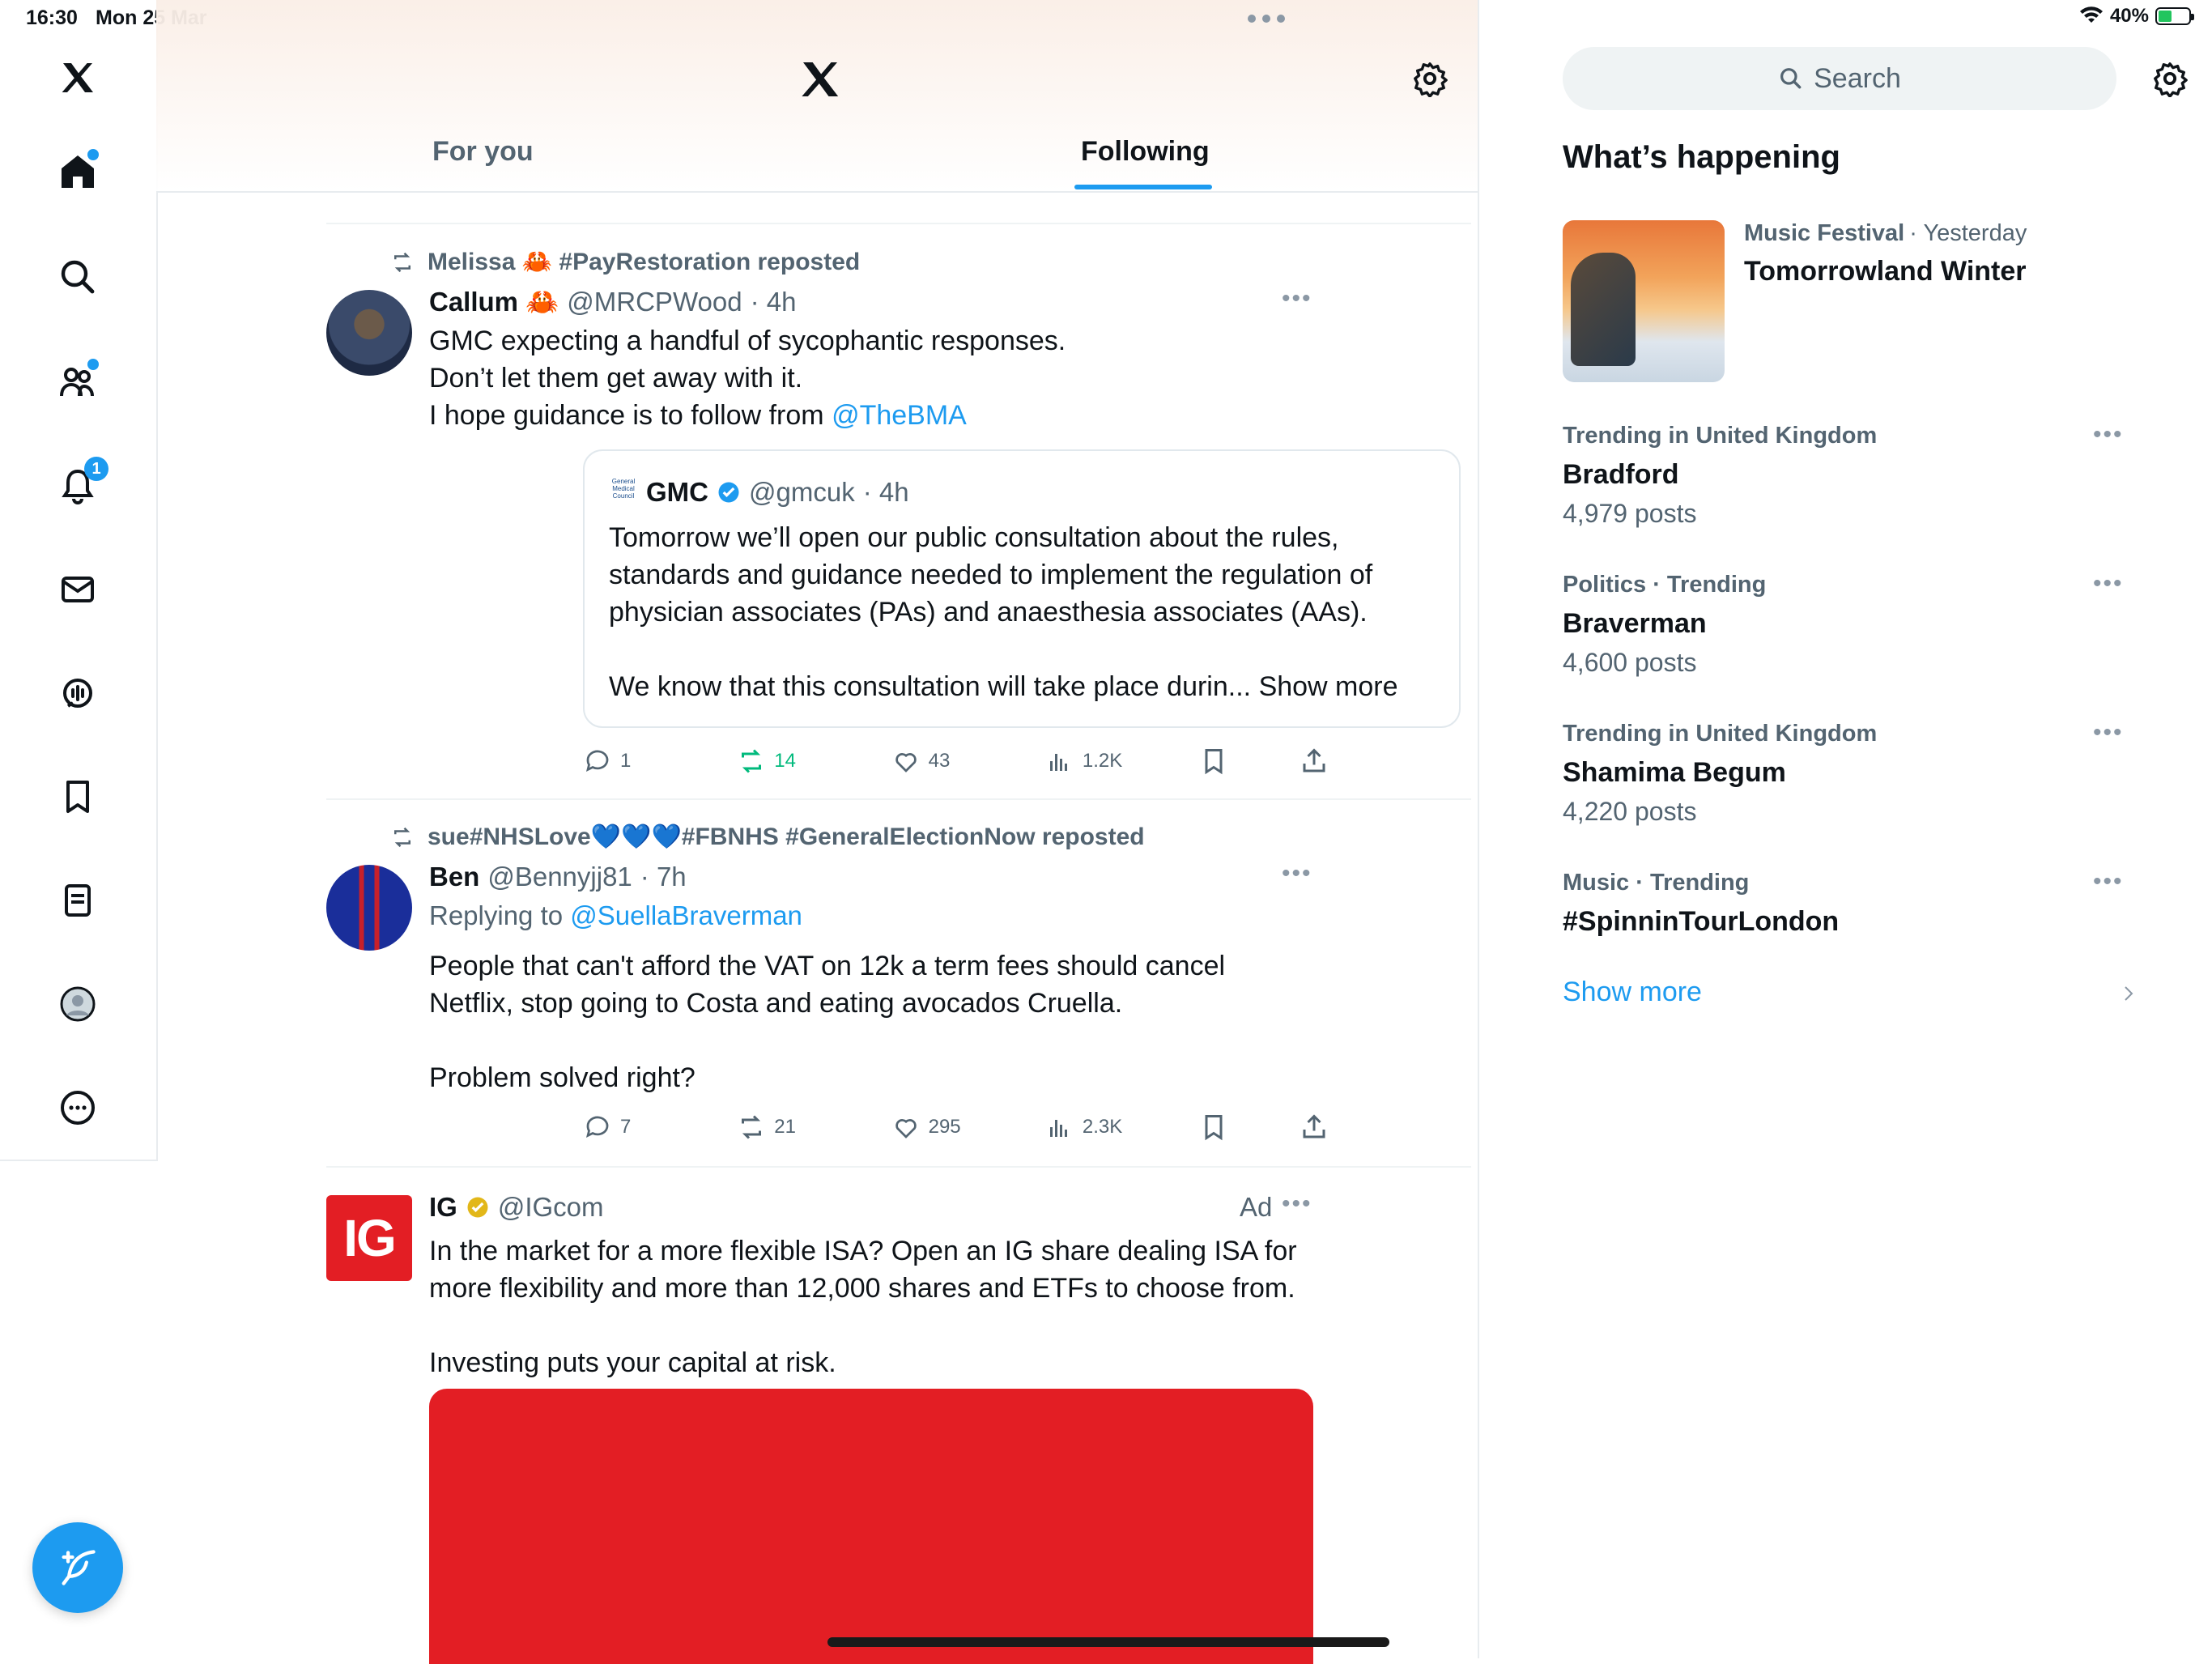  I want to click on profile-icon, so click(77, 1004).